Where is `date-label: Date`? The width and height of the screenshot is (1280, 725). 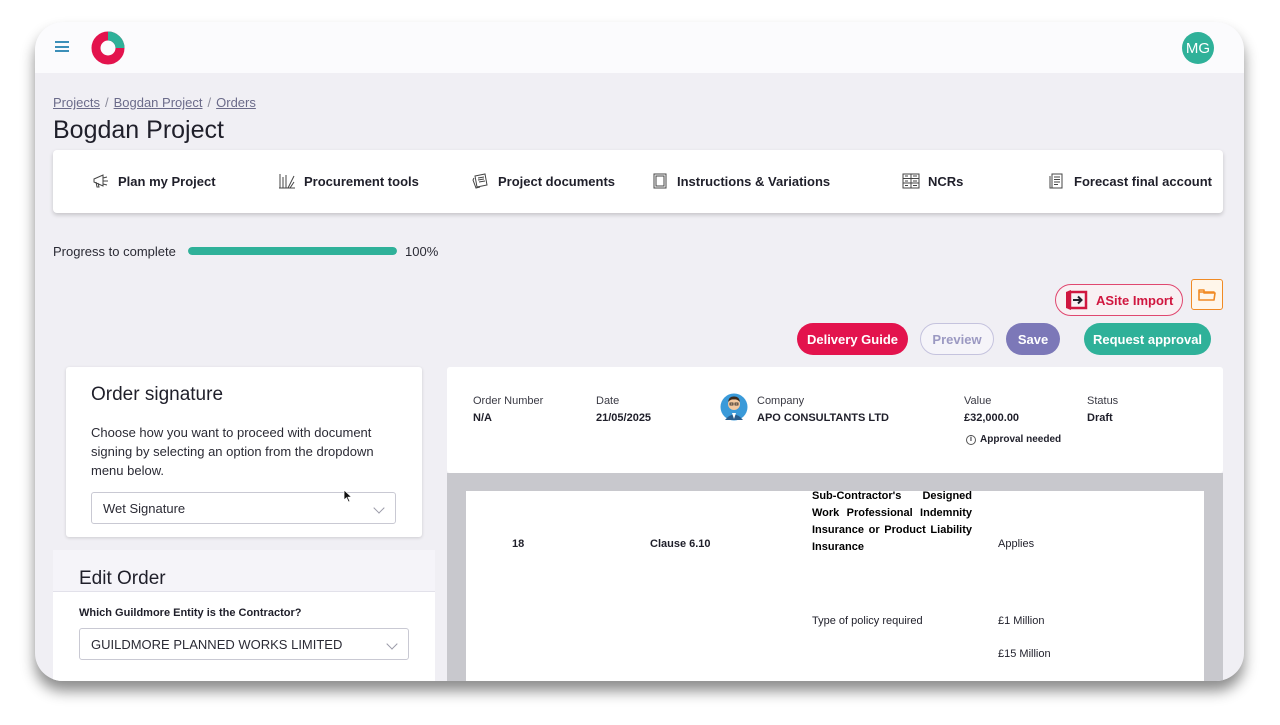 date-label: Date is located at coordinates (608, 401).